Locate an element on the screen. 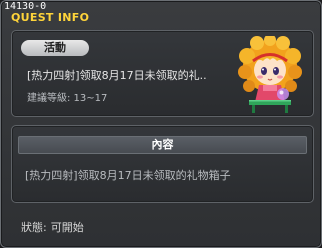  npc-girl-portrait-icon is located at coordinates (270, 74).